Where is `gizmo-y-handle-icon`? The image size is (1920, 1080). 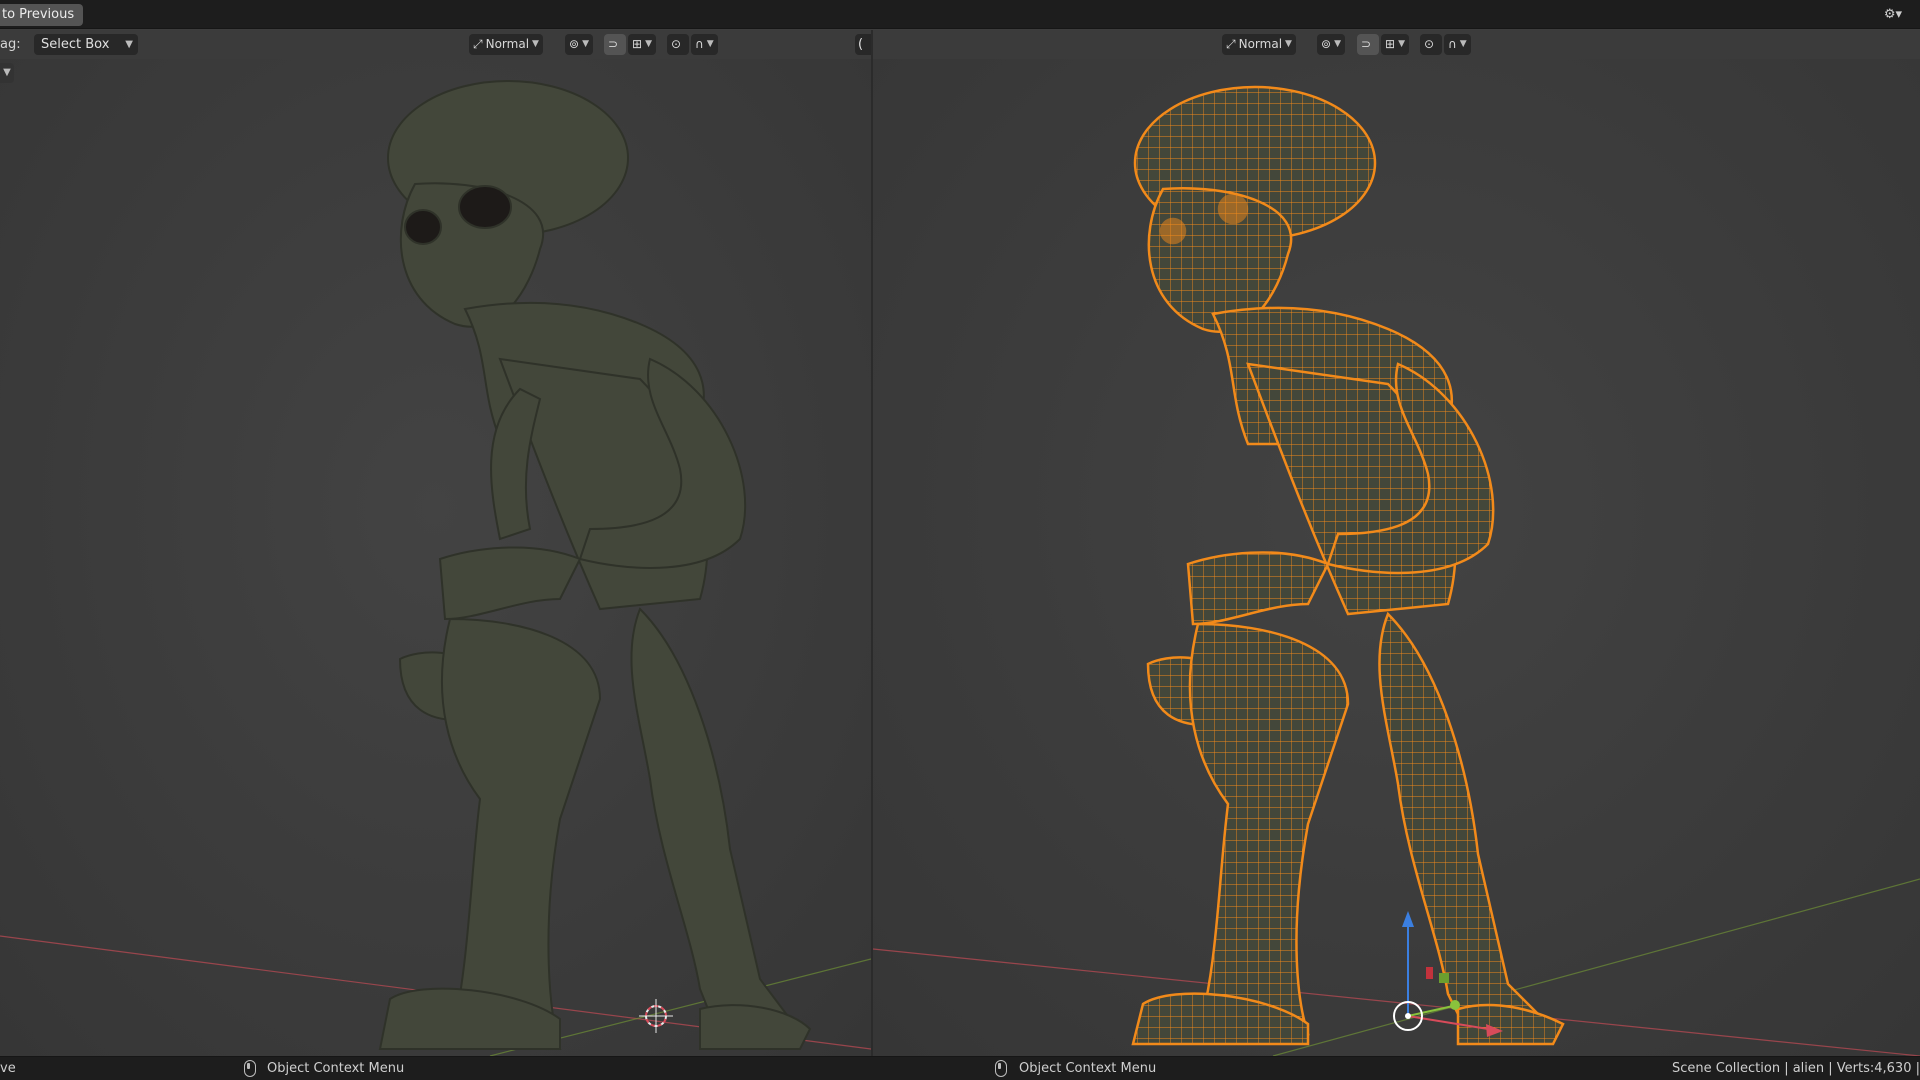
gizmo-y-handle-icon is located at coordinates (1455, 1005).